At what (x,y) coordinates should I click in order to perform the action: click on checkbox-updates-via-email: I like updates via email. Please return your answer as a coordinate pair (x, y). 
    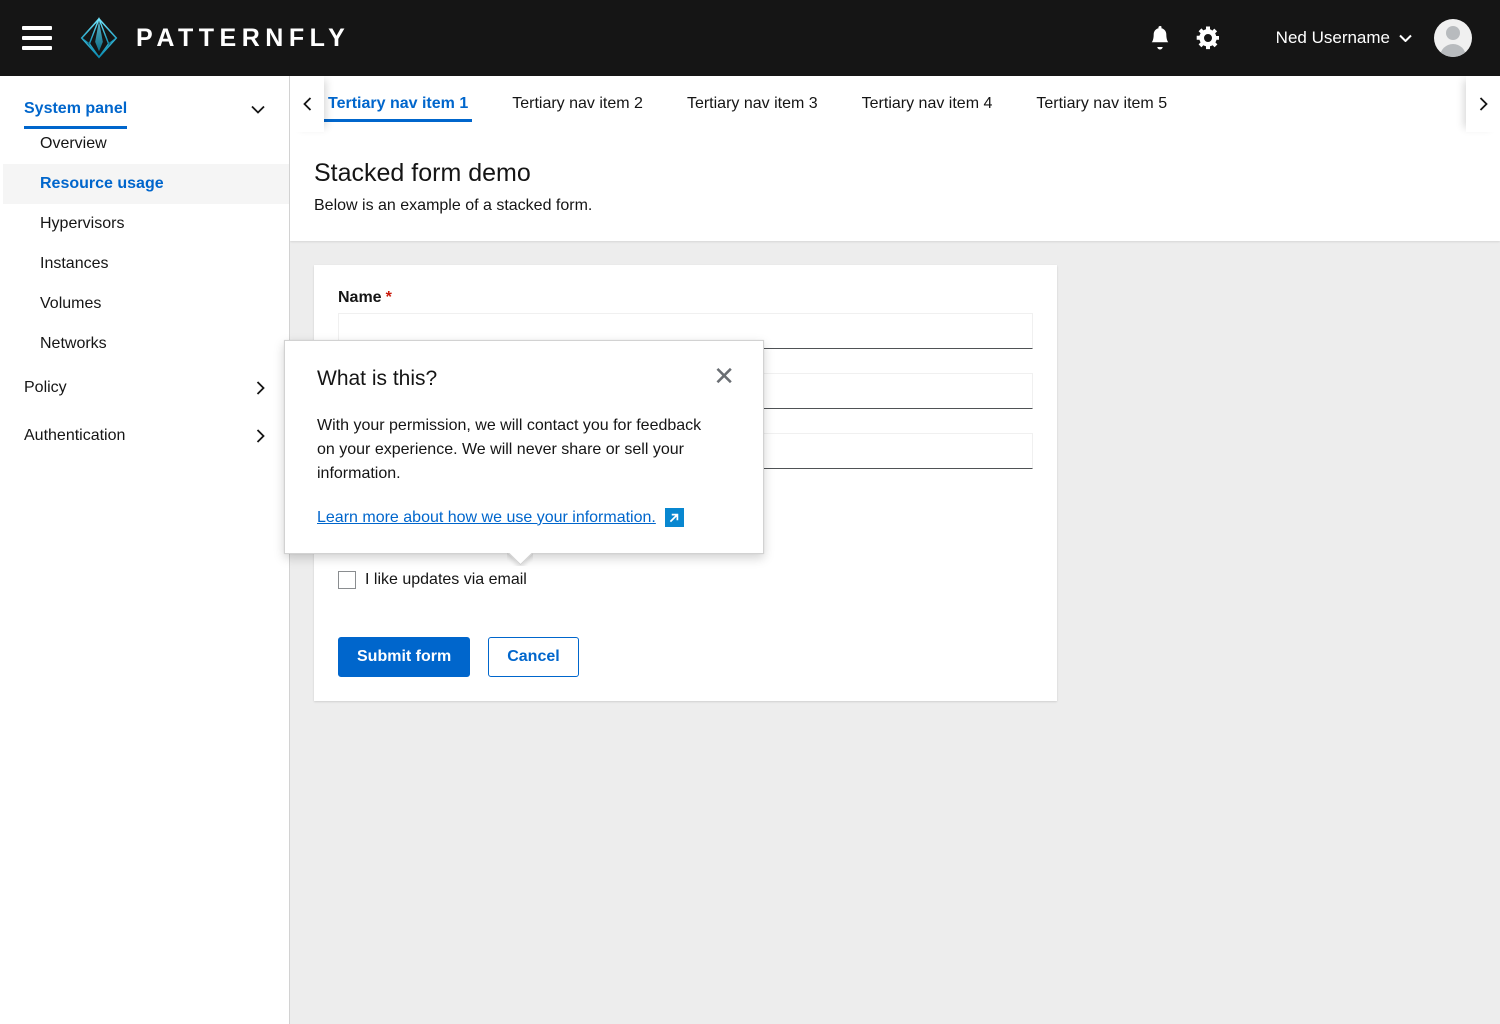
    Looking at the image, I should click on (432, 580).